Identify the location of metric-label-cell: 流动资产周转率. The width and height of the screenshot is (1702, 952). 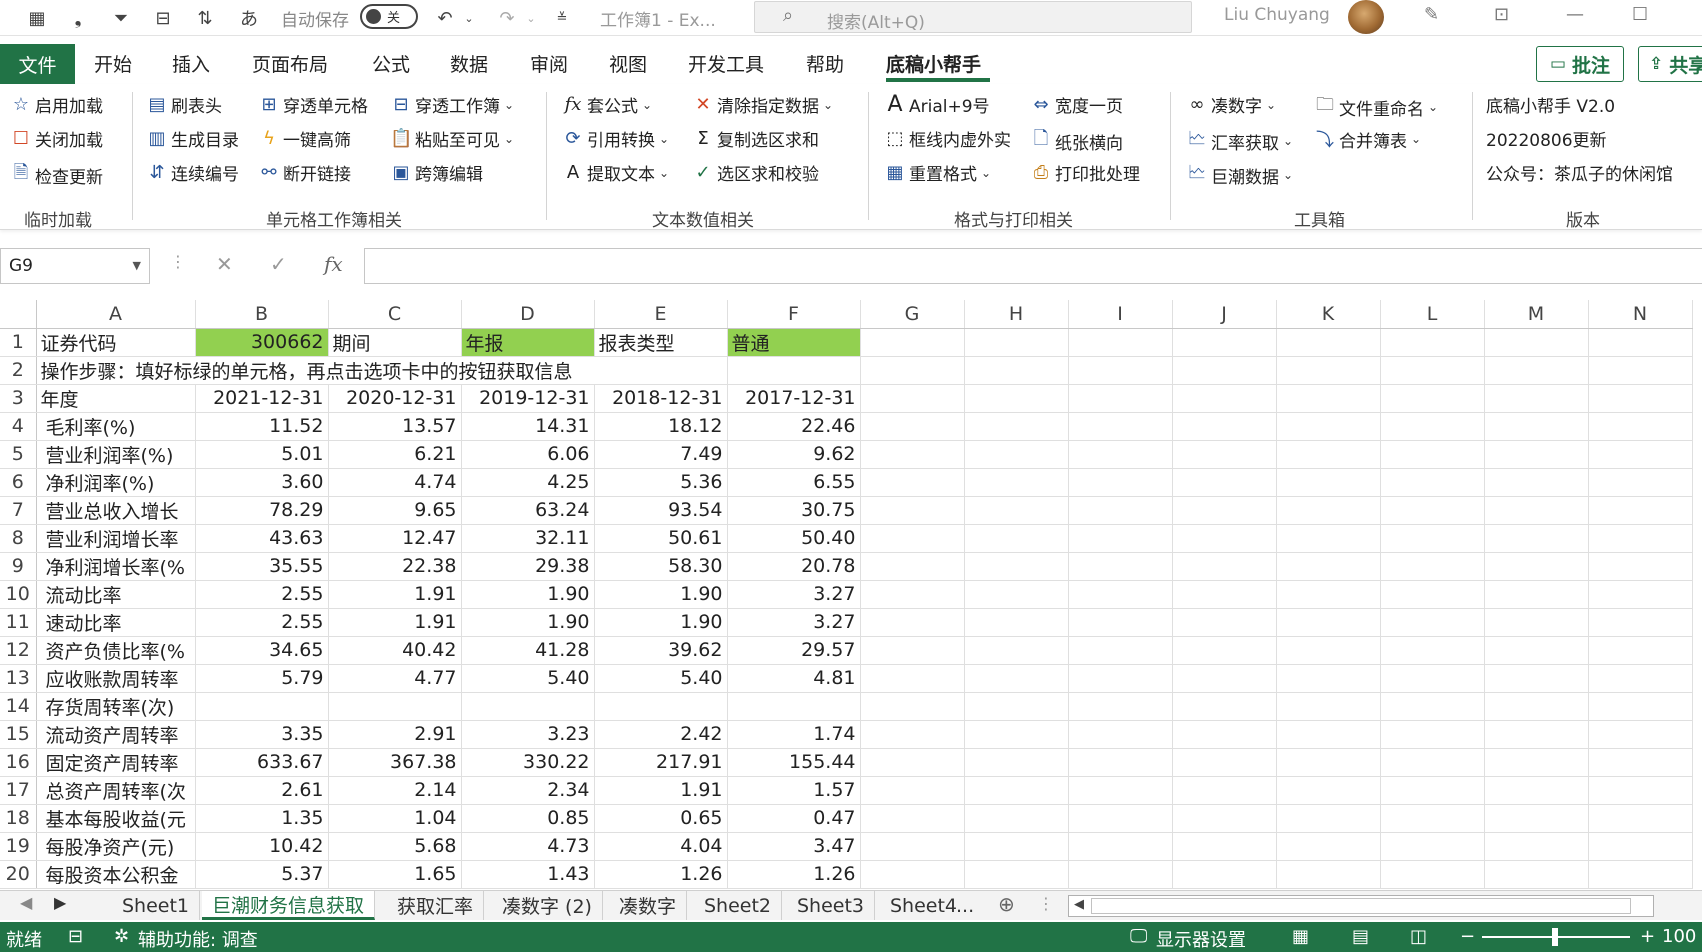
(115, 734).